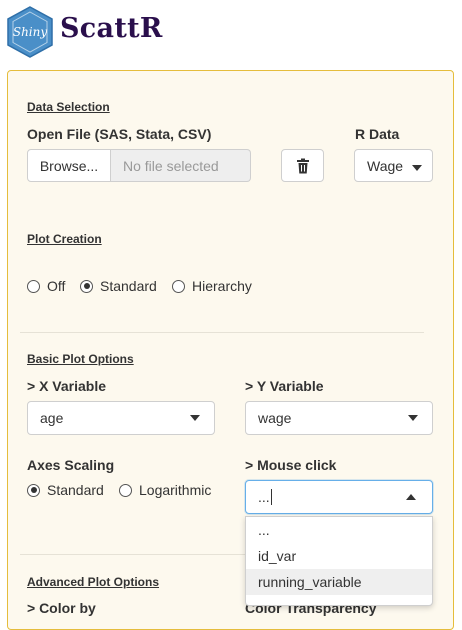 This screenshot has width=462, height=630. What do you see at coordinates (93, 582) in the screenshot?
I see `advanced-plot-options-title: Advanced Plot Options` at bounding box center [93, 582].